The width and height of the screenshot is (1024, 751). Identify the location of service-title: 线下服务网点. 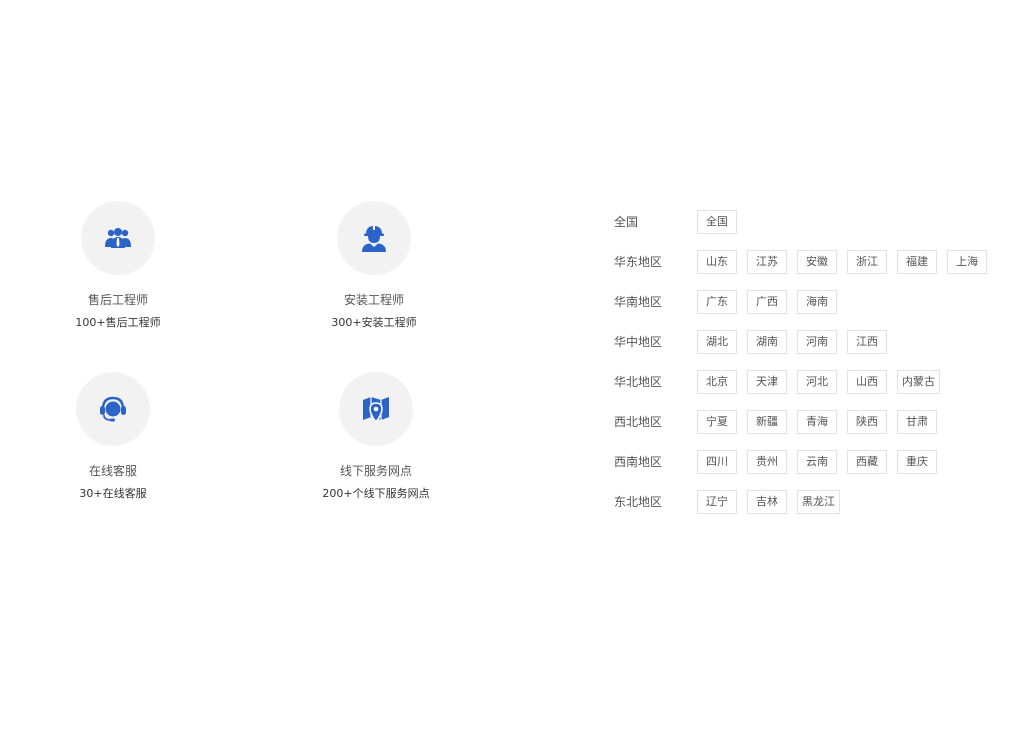
(375, 471).